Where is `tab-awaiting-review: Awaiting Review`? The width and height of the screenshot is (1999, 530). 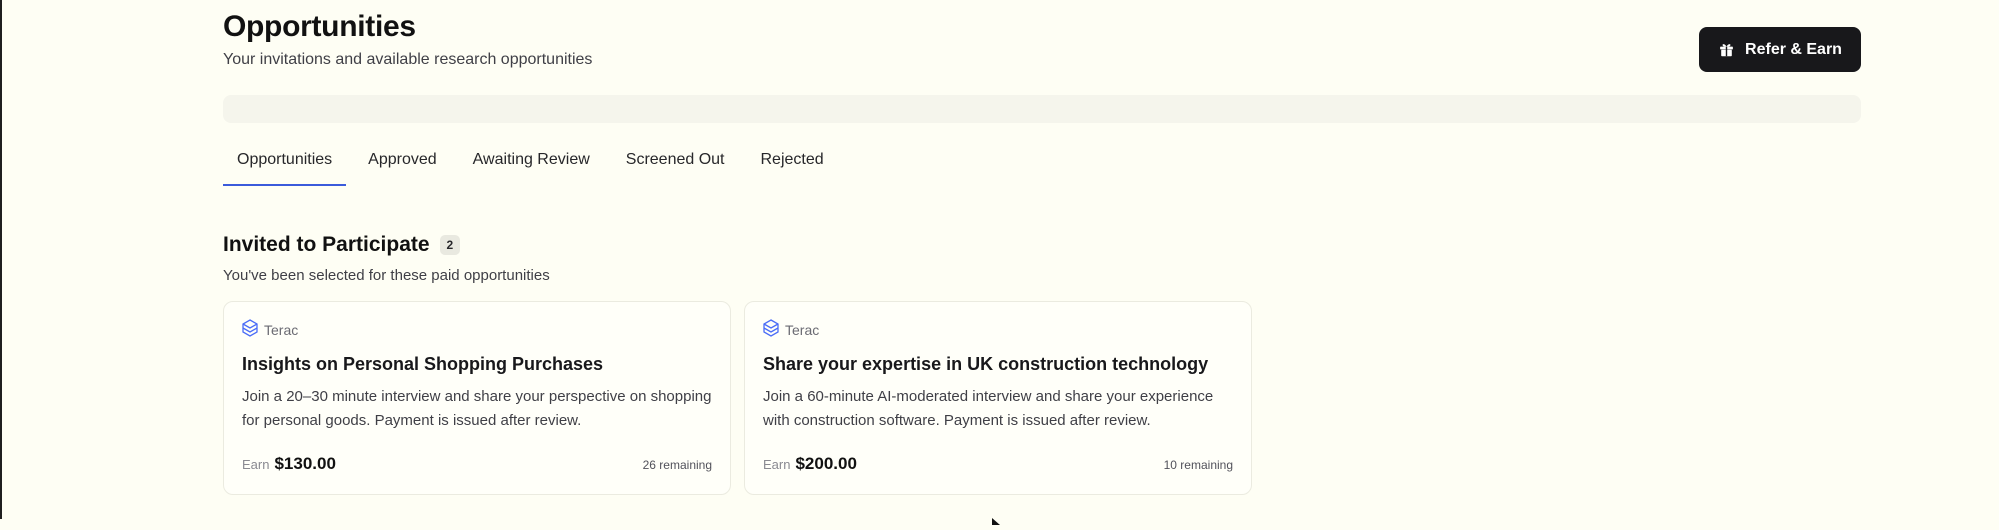 tab-awaiting-review: Awaiting Review is located at coordinates (531, 163).